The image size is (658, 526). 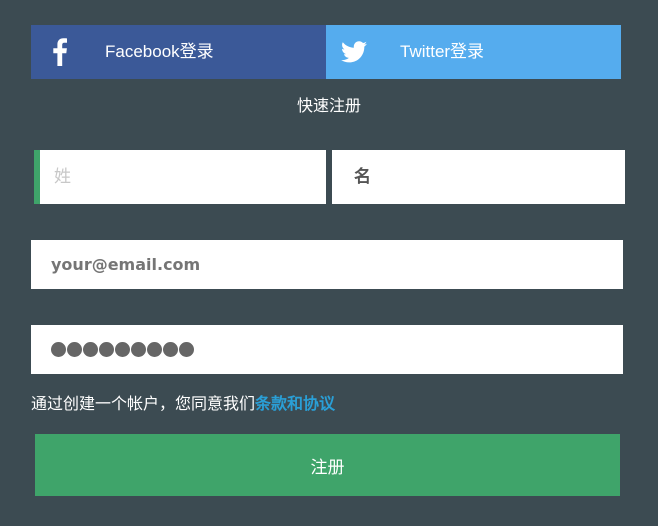 I want to click on terms-text: 通过创建一个帐户，您同意我们条款和协议, so click(x=183, y=404).